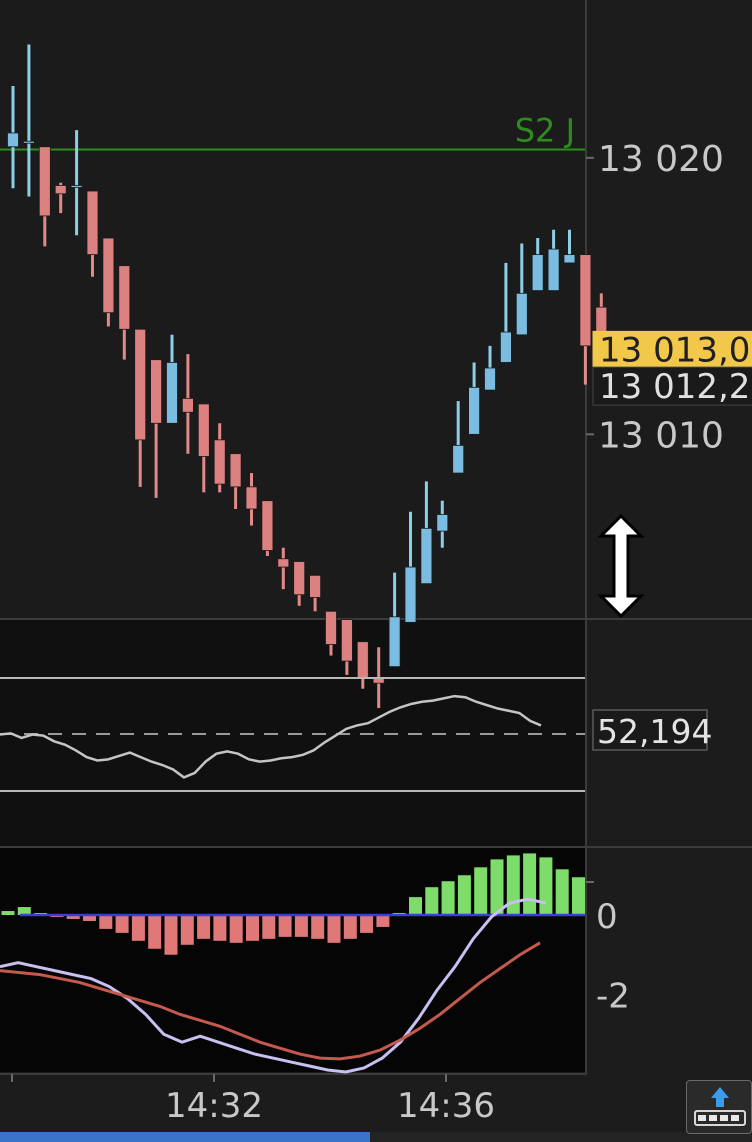 This screenshot has width=752, height=1142. Describe the element at coordinates (214, 1106) in the screenshot. I see `time-tick-label: 14:32` at that location.